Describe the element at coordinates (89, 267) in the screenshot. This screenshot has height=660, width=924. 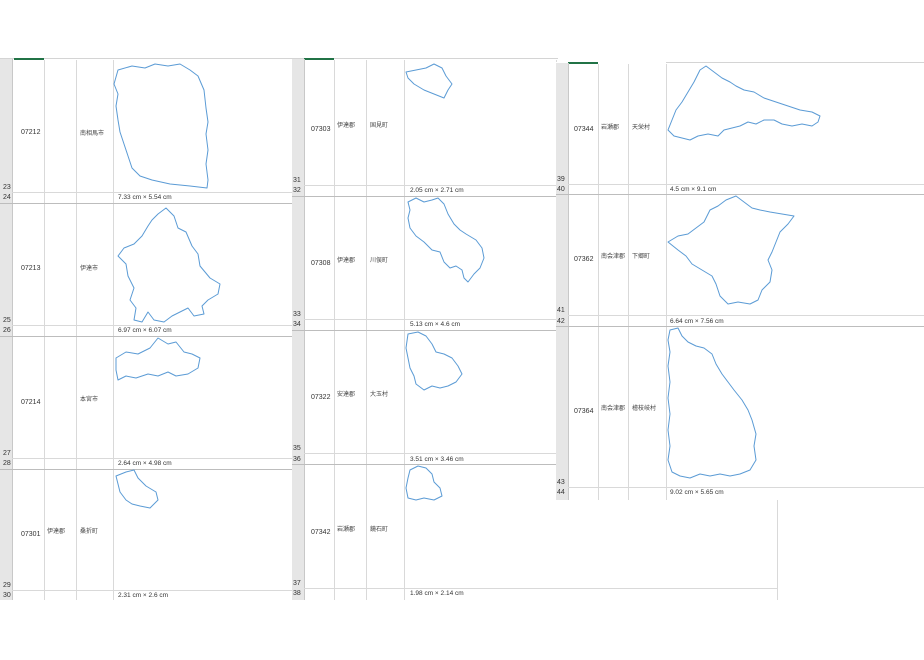
I see `cell-city: 伊達市` at that location.